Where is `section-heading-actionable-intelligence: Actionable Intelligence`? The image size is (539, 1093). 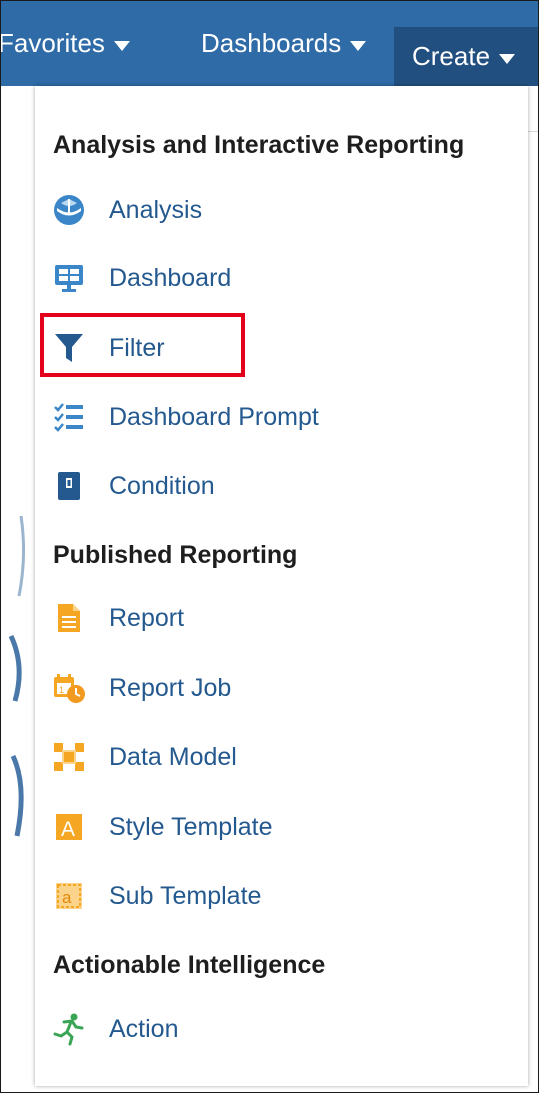
section-heading-actionable-intelligence: Actionable Intelligence is located at coordinates (189, 965).